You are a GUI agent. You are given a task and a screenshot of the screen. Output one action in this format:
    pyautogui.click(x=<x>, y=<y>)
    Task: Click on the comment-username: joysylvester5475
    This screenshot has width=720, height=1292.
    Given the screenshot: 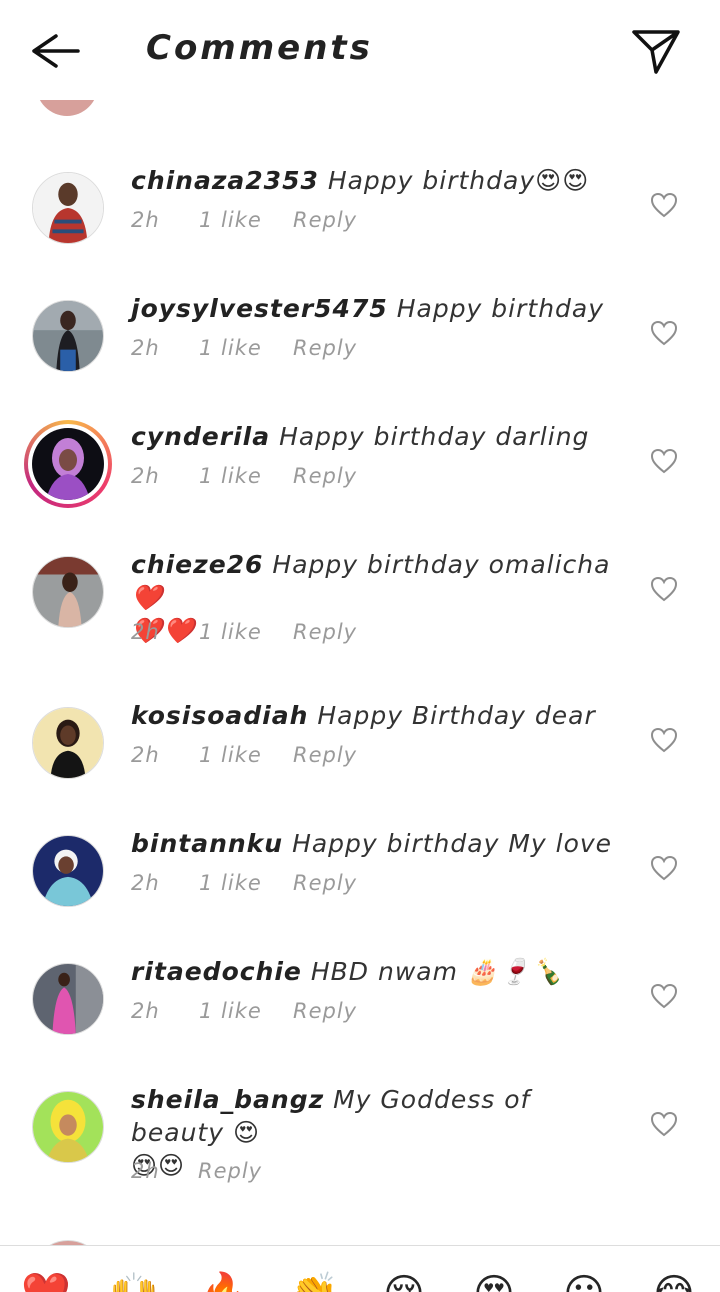 What is the action you would take?
    pyautogui.click(x=259, y=308)
    